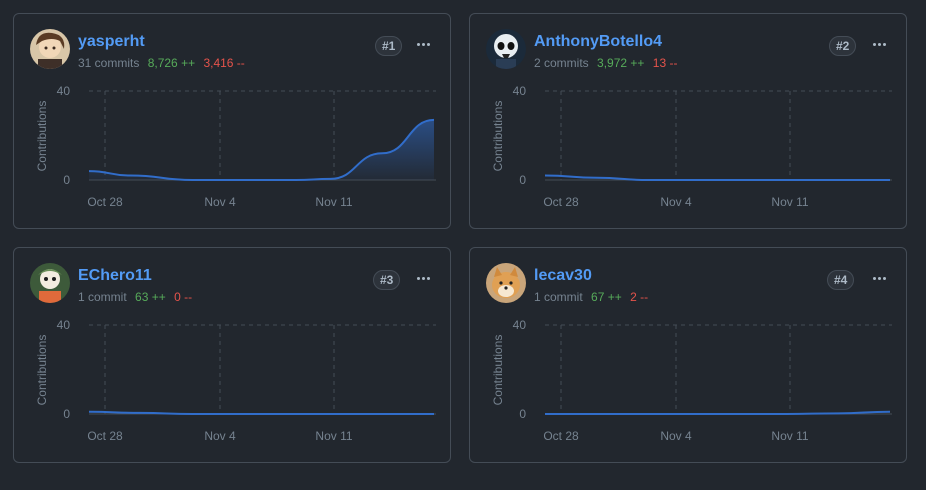 This screenshot has height=490, width=926. What do you see at coordinates (261, 149) in the screenshot?
I see `series-area` at bounding box center [261, 149].